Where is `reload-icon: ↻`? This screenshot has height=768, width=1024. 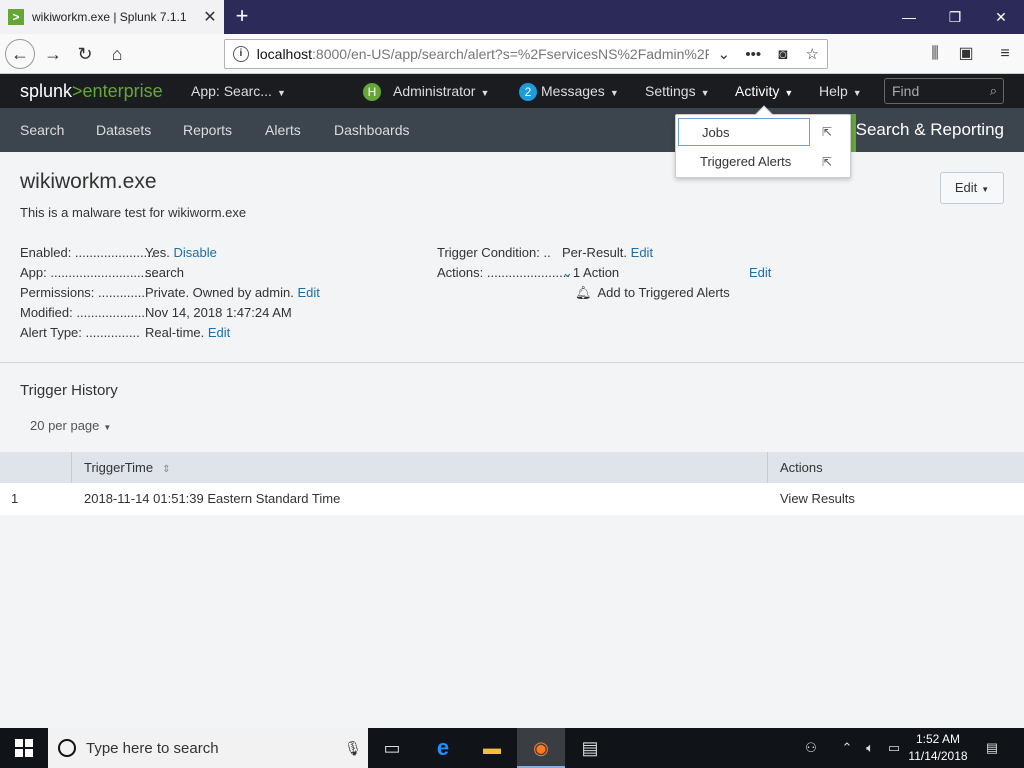 reload-icon: ↻ is located at coordinates (85, 54).